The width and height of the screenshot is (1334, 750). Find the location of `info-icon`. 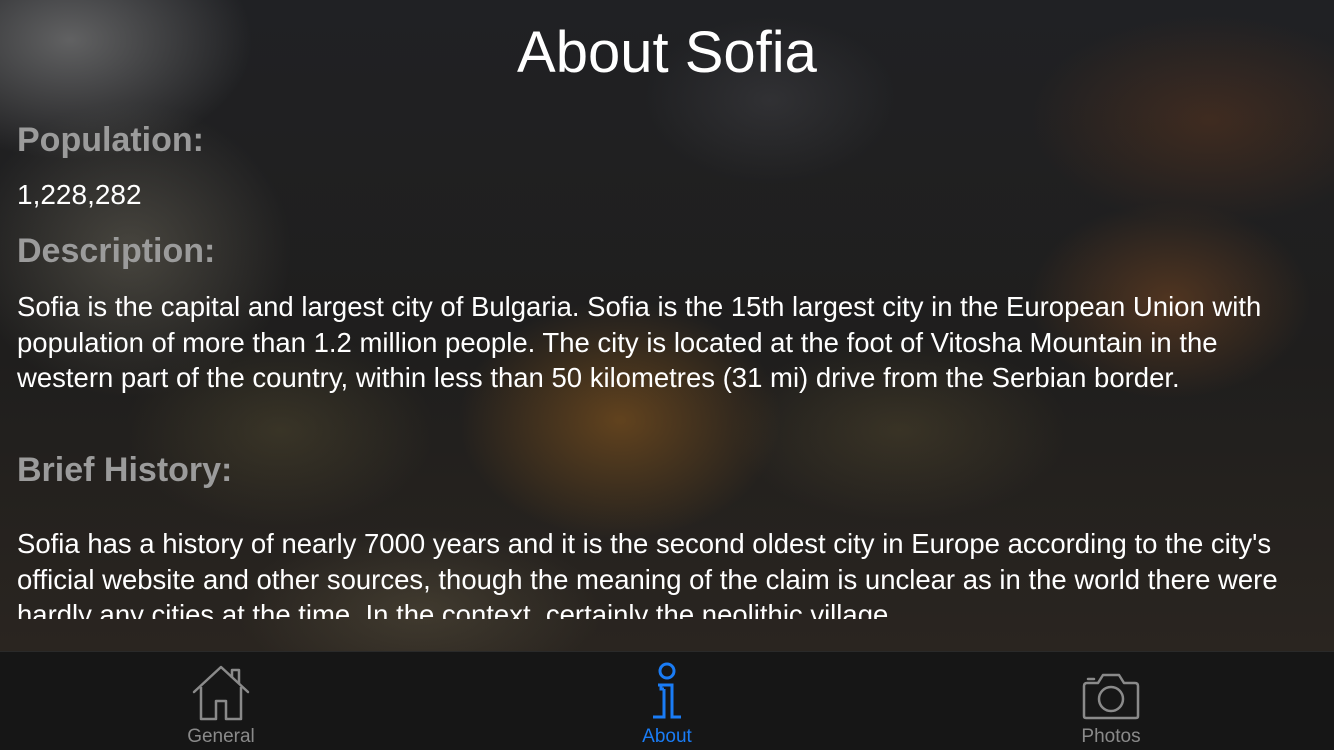

info-icon is located at coordinates (667, 690).